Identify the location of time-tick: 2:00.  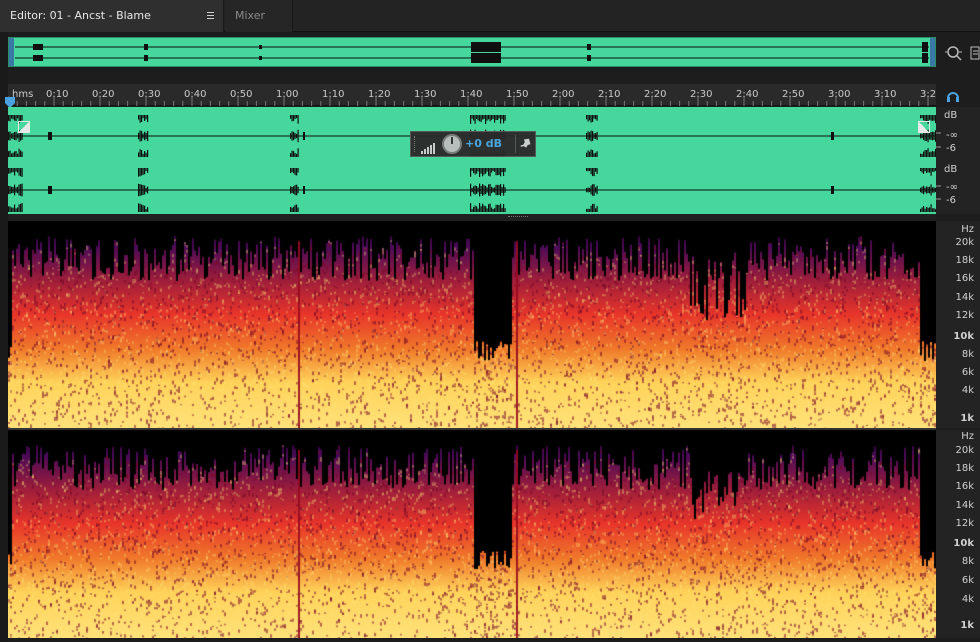
(563, 94).